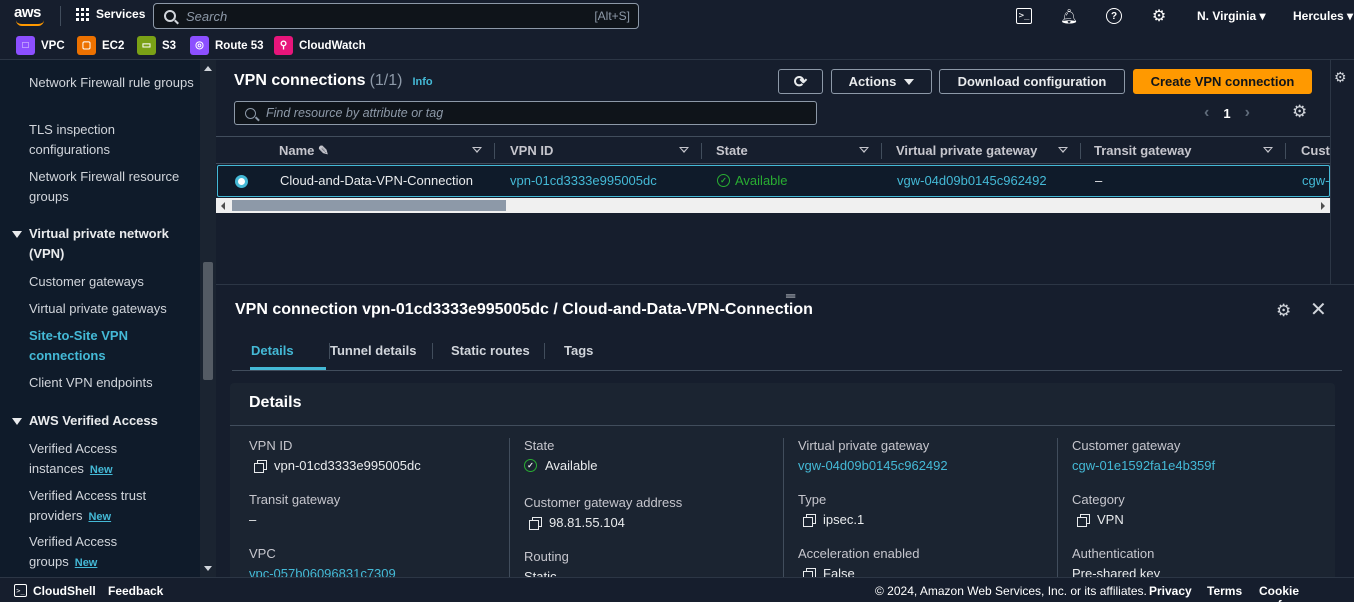 The height and width of the screenshot is (602, 1354). Describe the element at coordinates (84, 552) in the screenshot. I see `sidebar-item-verified-access-groups: Verified Access groups New` at that location.